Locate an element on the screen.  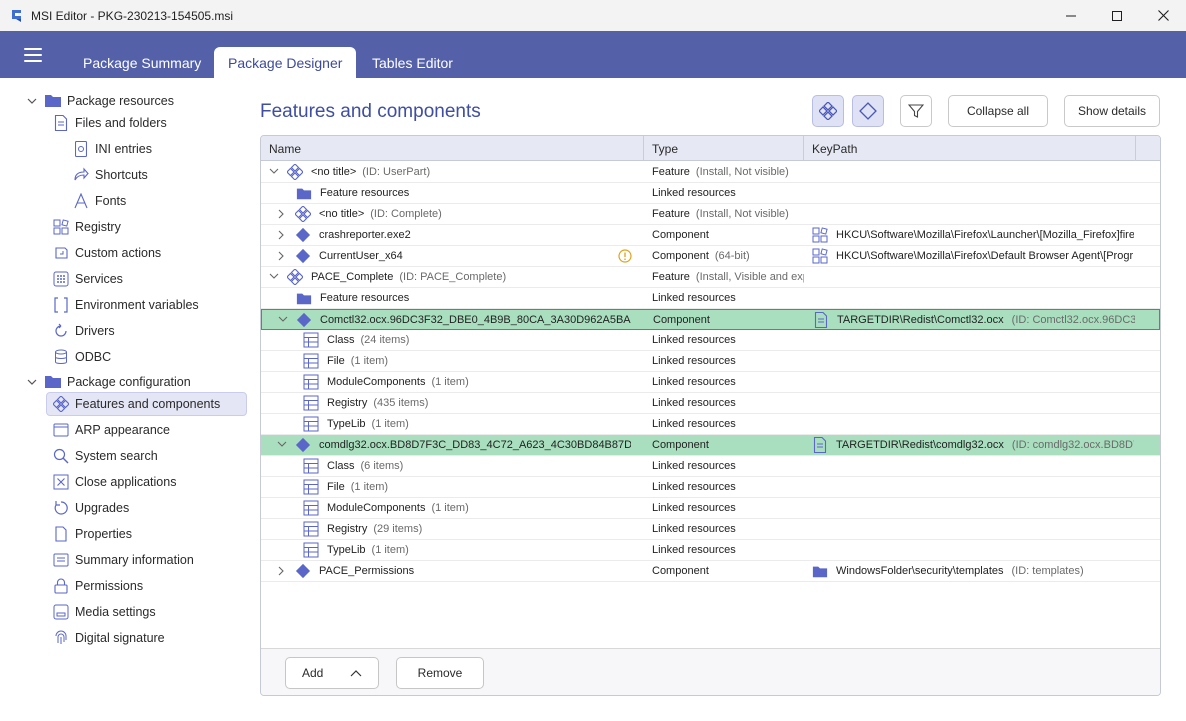
sidebar-item-ini-entries: INI entries is located at coordinates (112, 149).